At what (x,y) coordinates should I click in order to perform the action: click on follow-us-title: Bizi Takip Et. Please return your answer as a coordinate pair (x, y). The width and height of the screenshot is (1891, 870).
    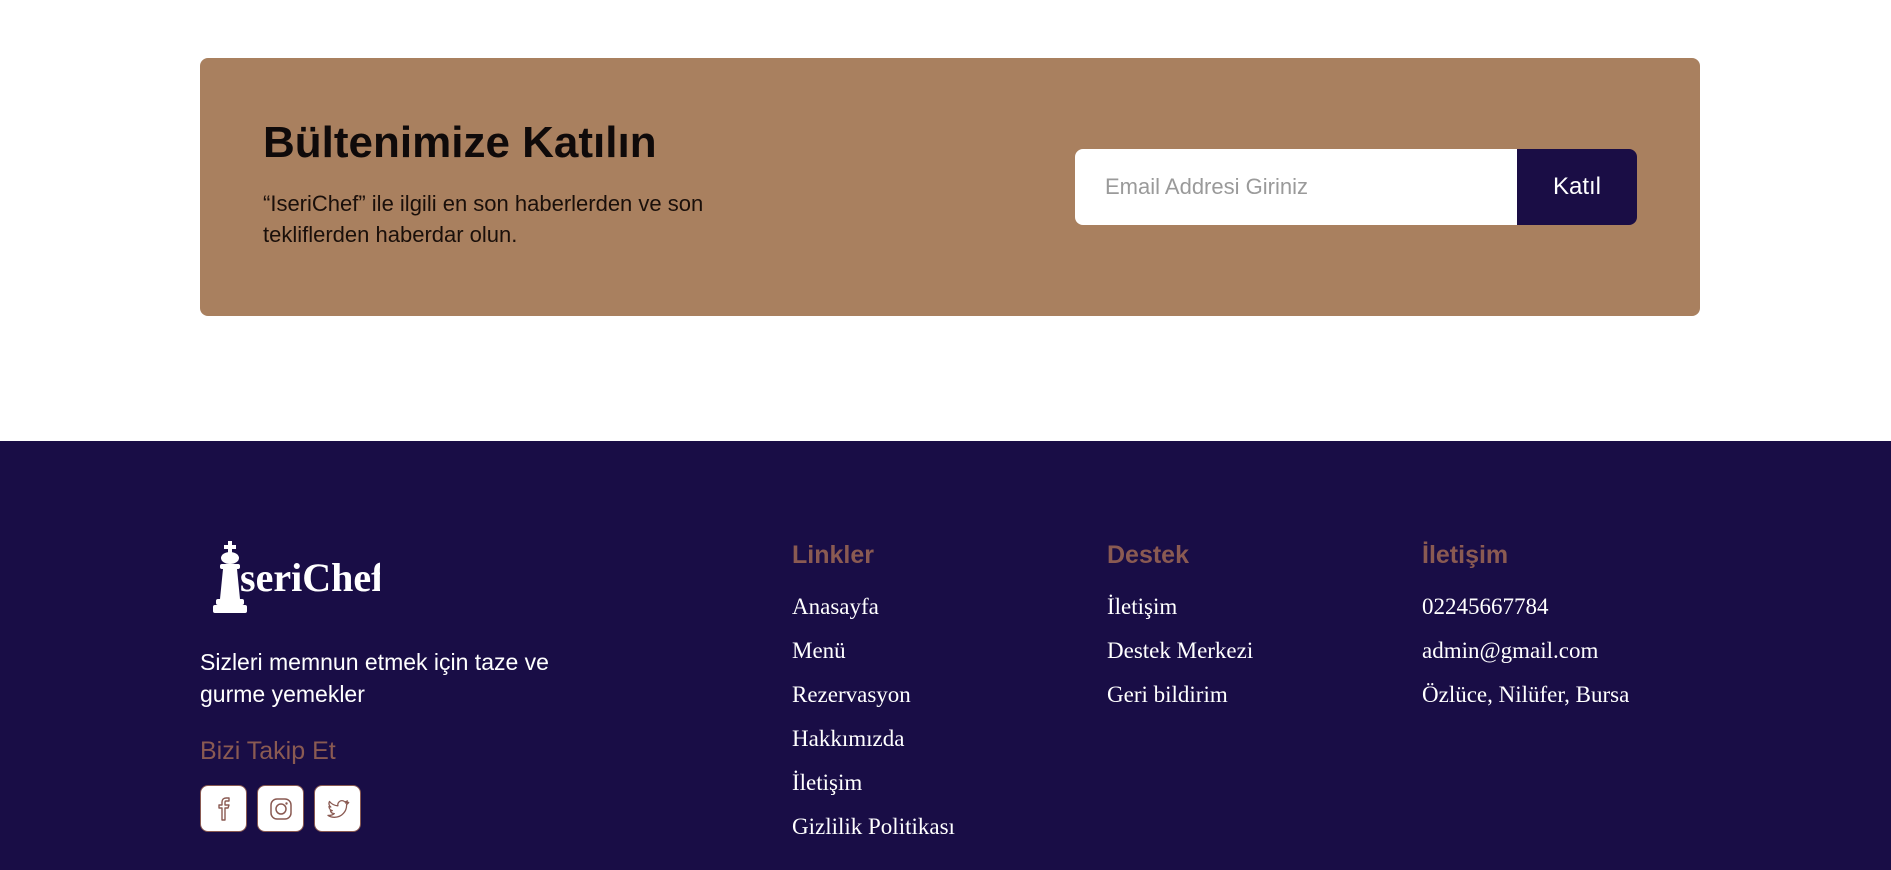
    Looking at the image, I should click on (268, 751).